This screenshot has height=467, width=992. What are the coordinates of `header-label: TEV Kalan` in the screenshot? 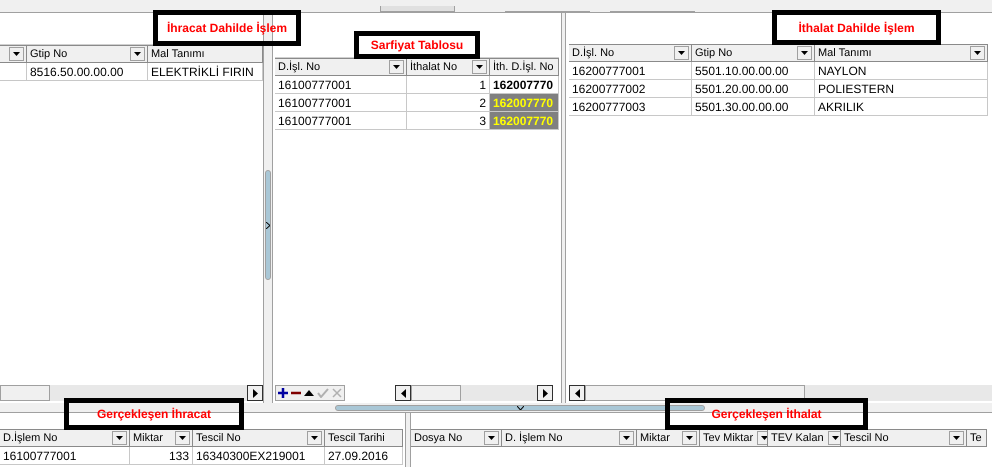 It's located at (797, 438).